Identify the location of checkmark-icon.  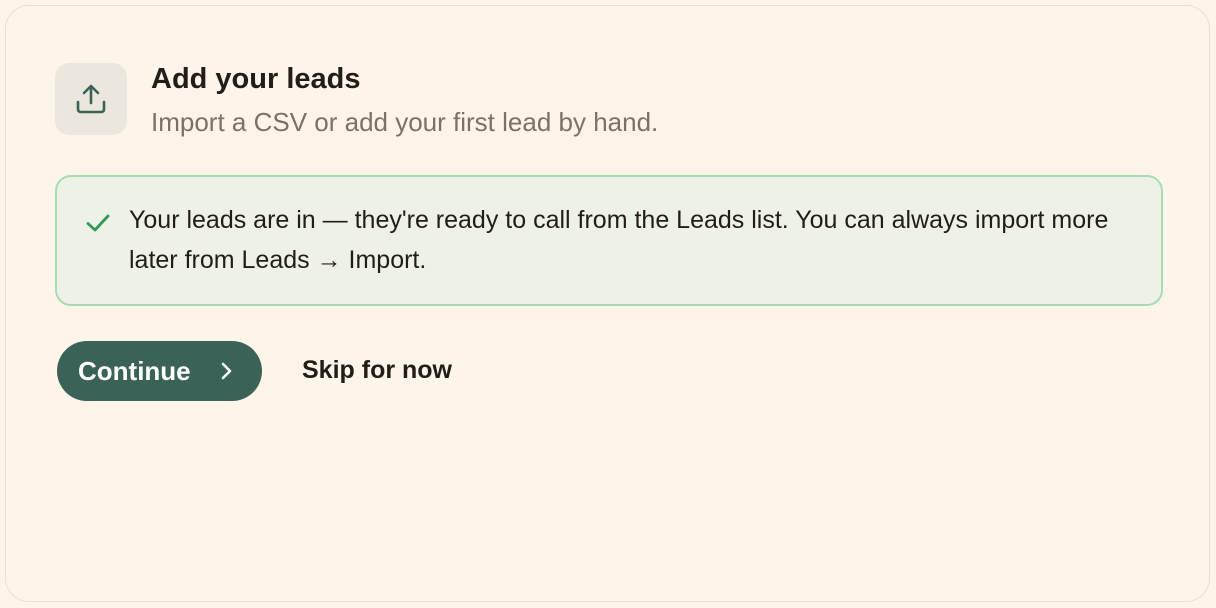
(98, 223).